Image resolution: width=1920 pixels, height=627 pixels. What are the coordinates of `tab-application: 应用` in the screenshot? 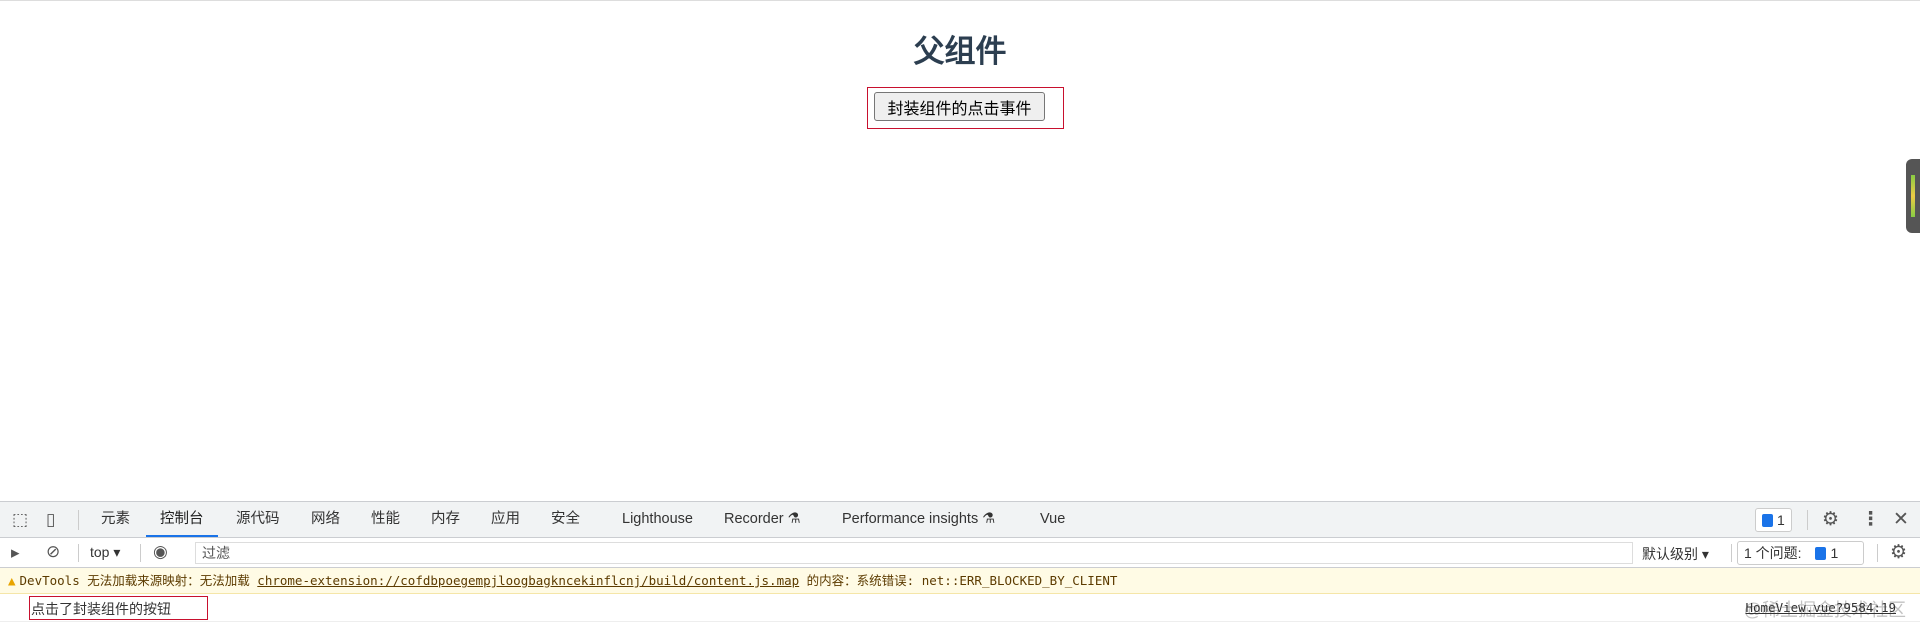 It's located at (505, 519).